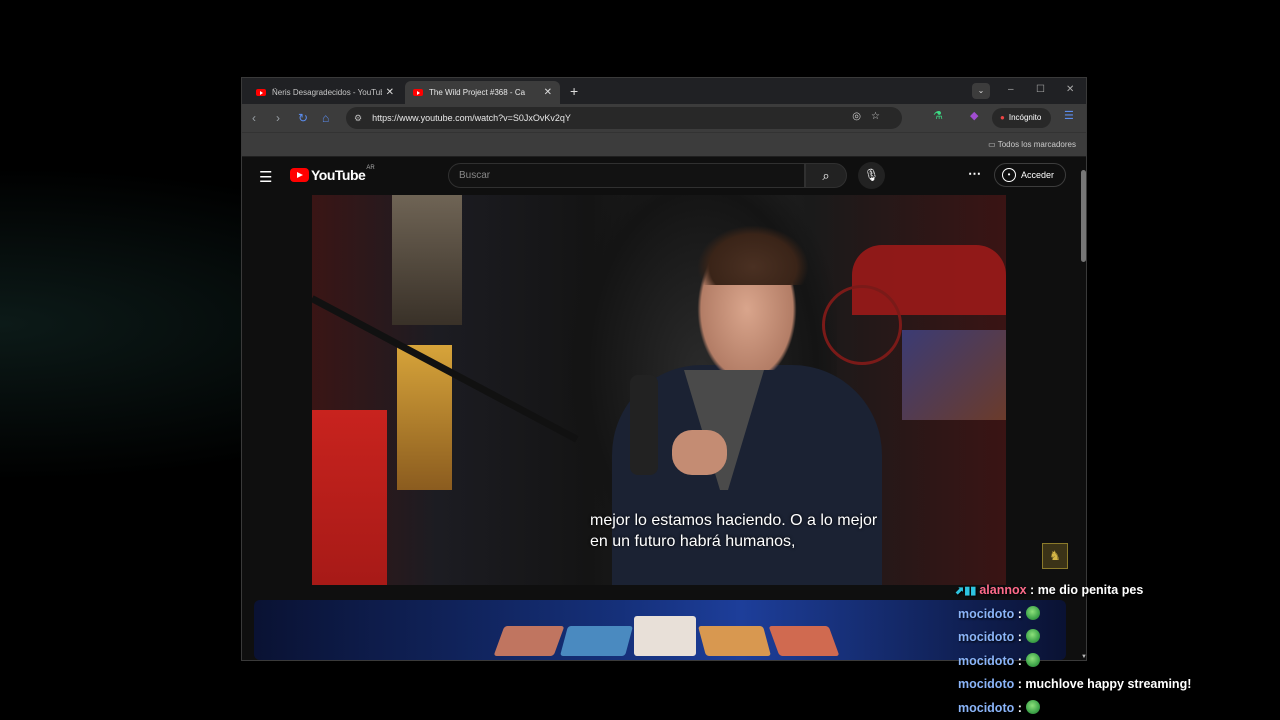 The image size is (1280, 720). I want to click on microphone-icon: 🎙, so click(871, 175).